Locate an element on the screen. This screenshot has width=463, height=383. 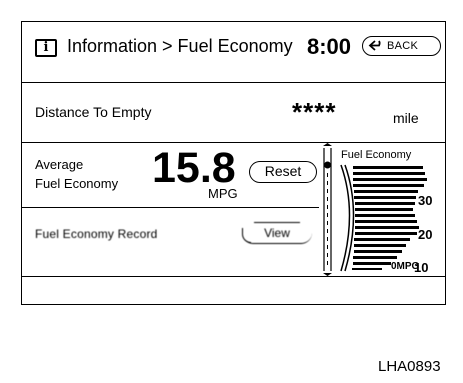
graph-bars is located at coordinates (383, 218).